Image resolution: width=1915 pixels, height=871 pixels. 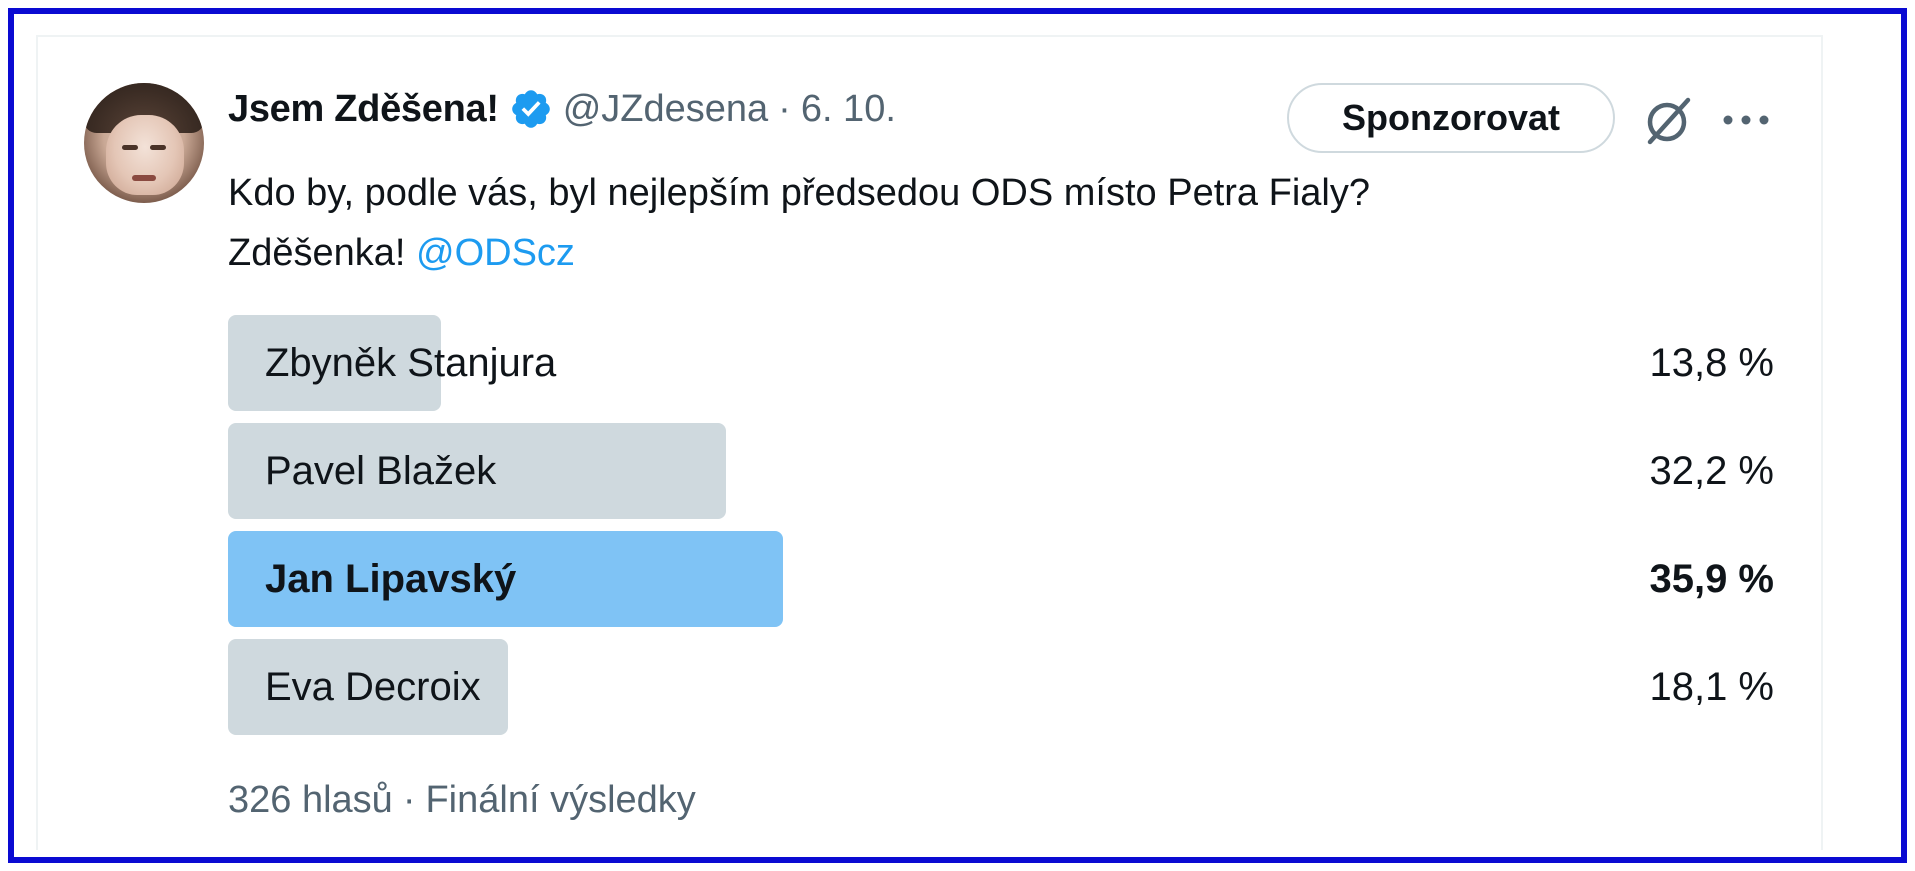 What do you see at coordinates (1711, 686) in the screenshot?
I see `poll-option-percent: 18,1 %` at bounding box center [1711, 686].